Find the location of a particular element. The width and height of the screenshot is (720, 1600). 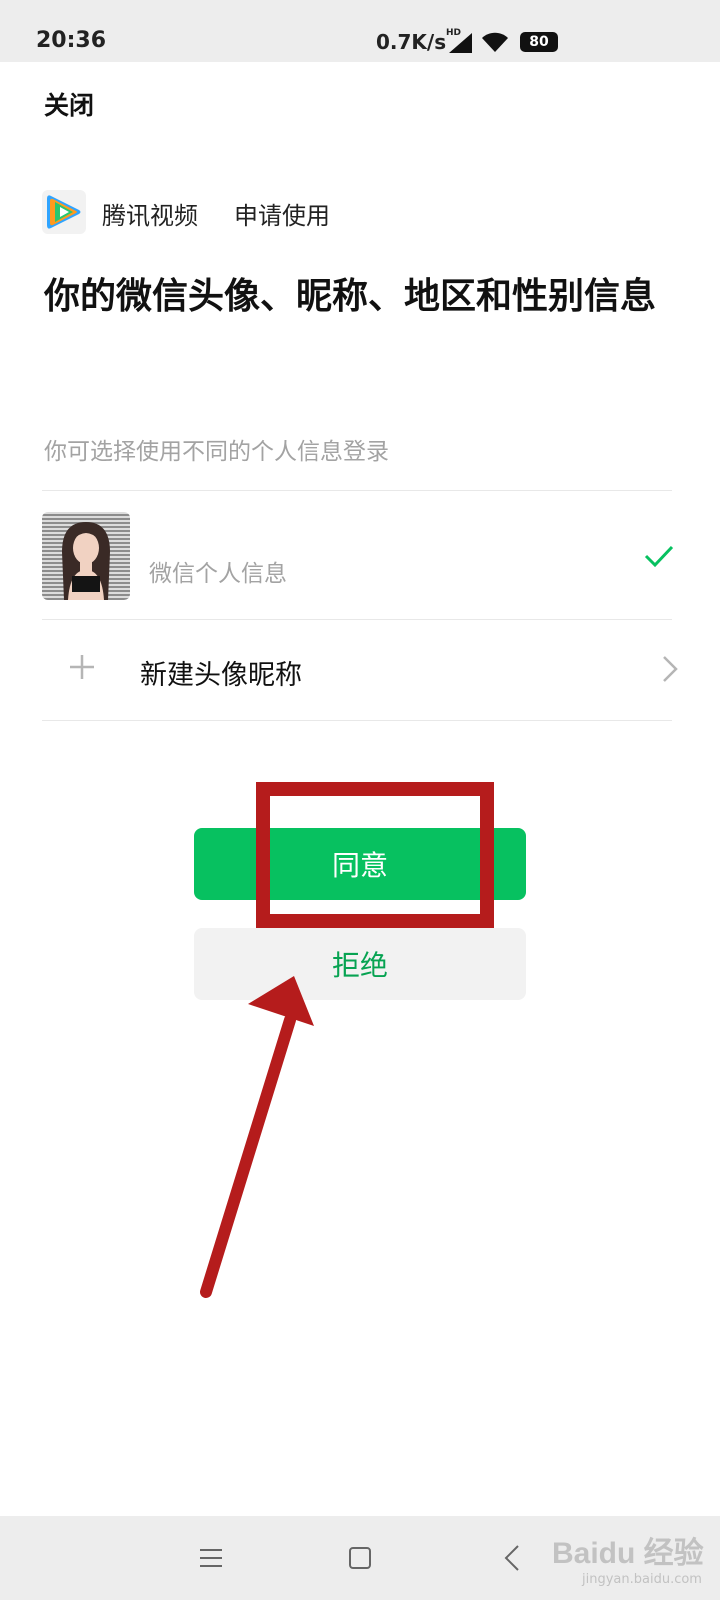

agree-button: 同意 is located at coordinates (360, 864).